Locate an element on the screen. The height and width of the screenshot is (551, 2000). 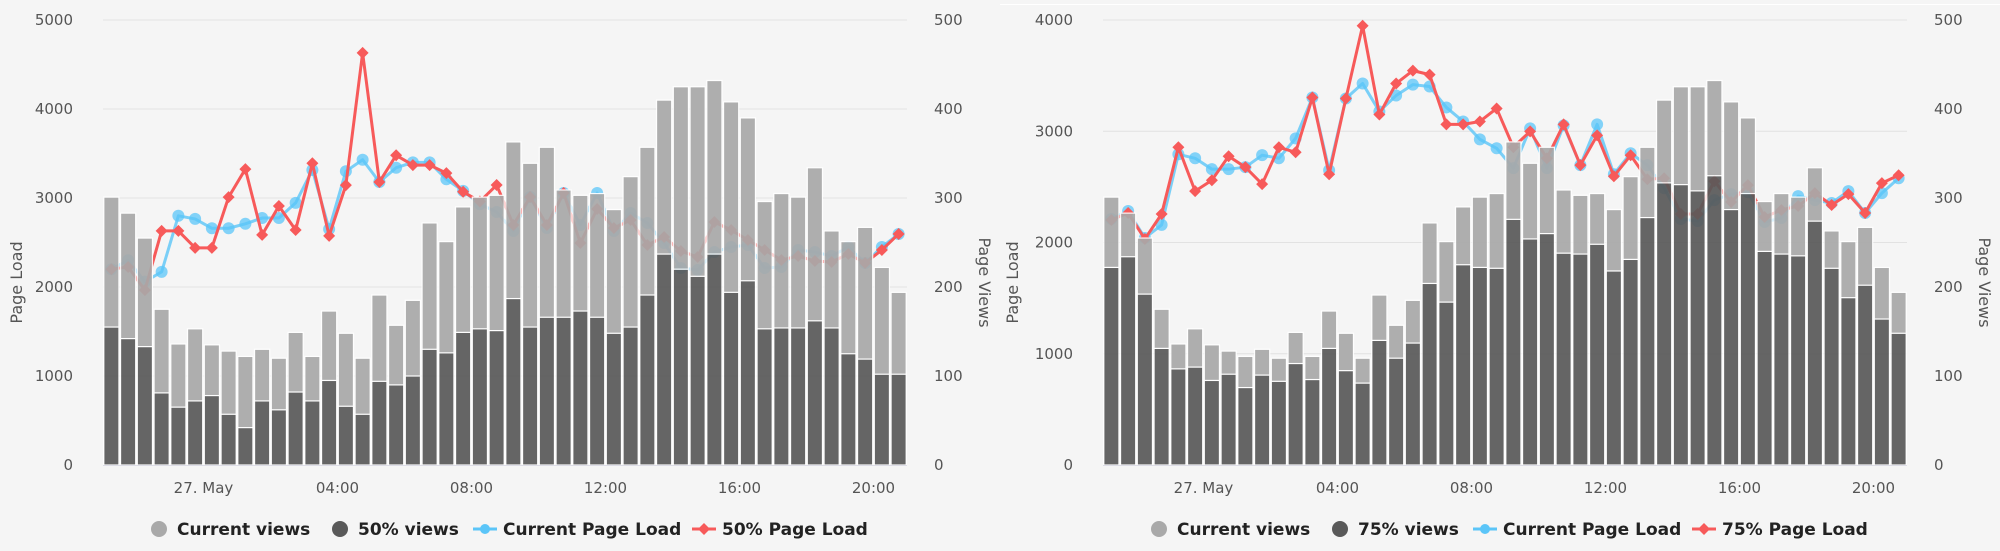
legend-item: 75% views is located at coordinates (1395, 530).